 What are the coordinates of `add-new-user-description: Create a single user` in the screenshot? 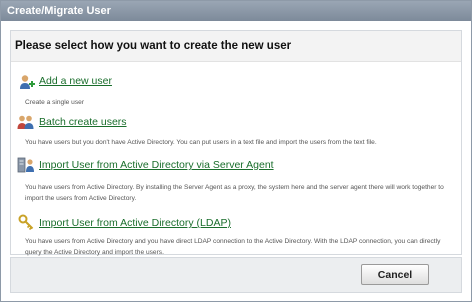 It's located at (55, 102).